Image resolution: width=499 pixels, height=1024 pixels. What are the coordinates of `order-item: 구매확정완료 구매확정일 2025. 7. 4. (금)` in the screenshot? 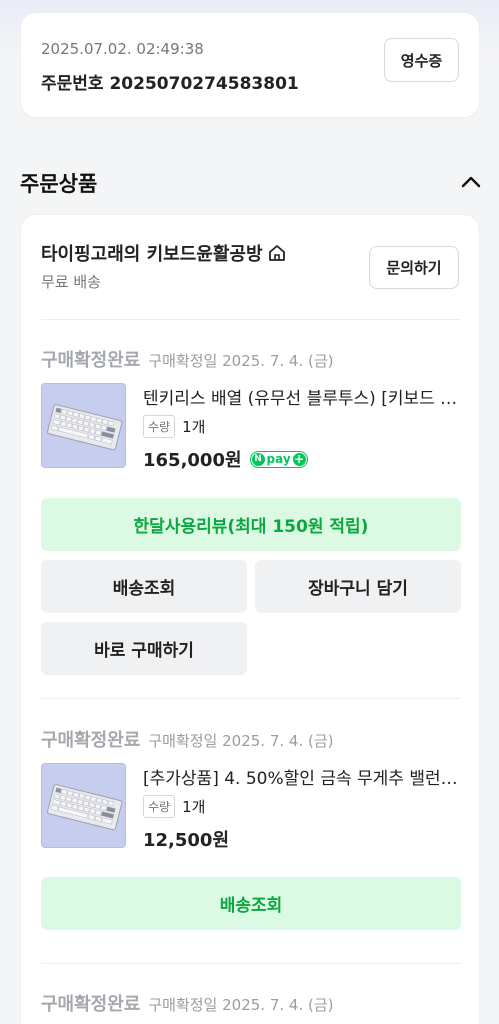 It's located at (251, 1007).